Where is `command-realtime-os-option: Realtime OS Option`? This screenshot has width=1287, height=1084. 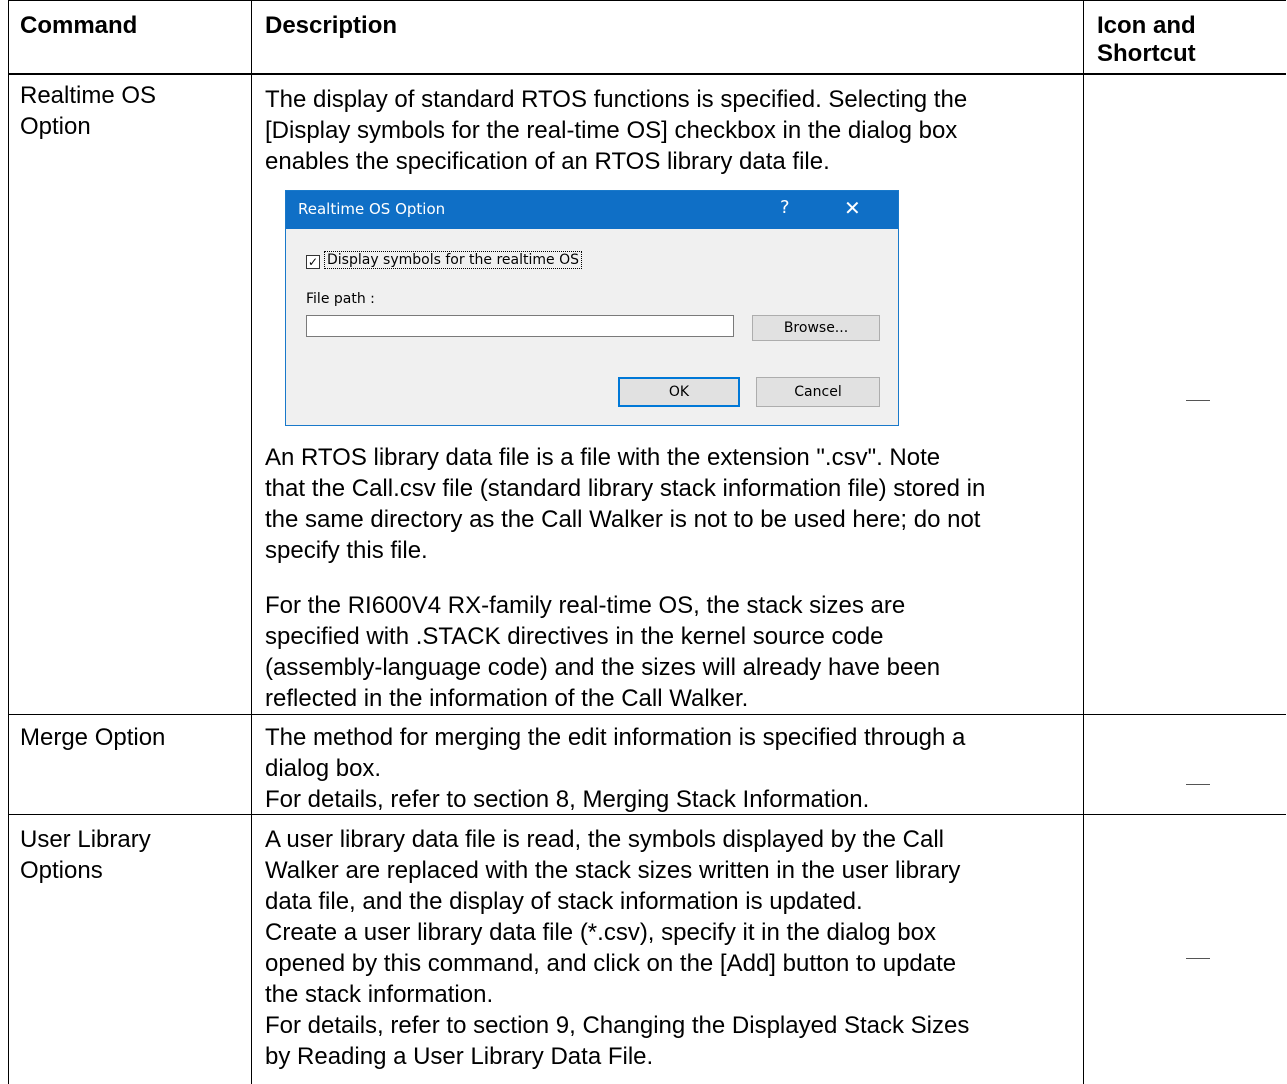 command-realtime-os-option: Realtime OS Option is located at coordinates (88, 111).